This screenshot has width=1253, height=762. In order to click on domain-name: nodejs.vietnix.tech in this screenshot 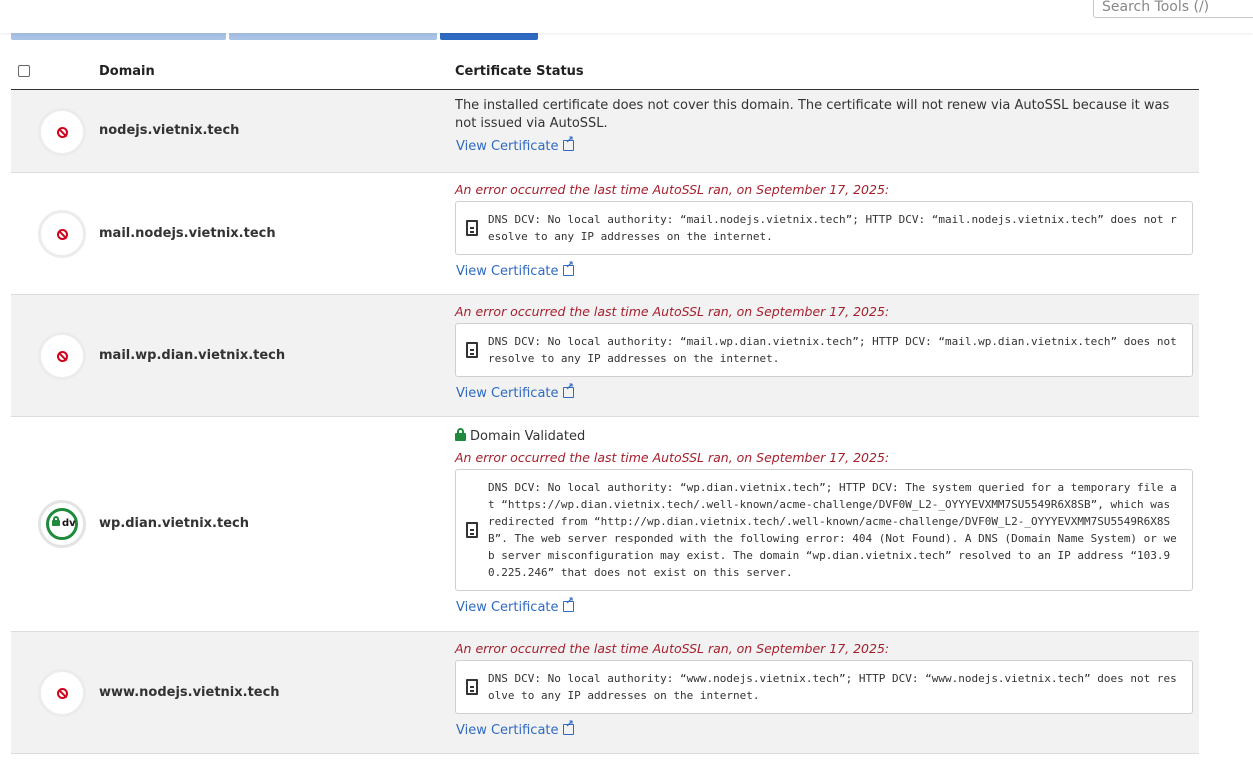, I will do `click(169, 130)`.